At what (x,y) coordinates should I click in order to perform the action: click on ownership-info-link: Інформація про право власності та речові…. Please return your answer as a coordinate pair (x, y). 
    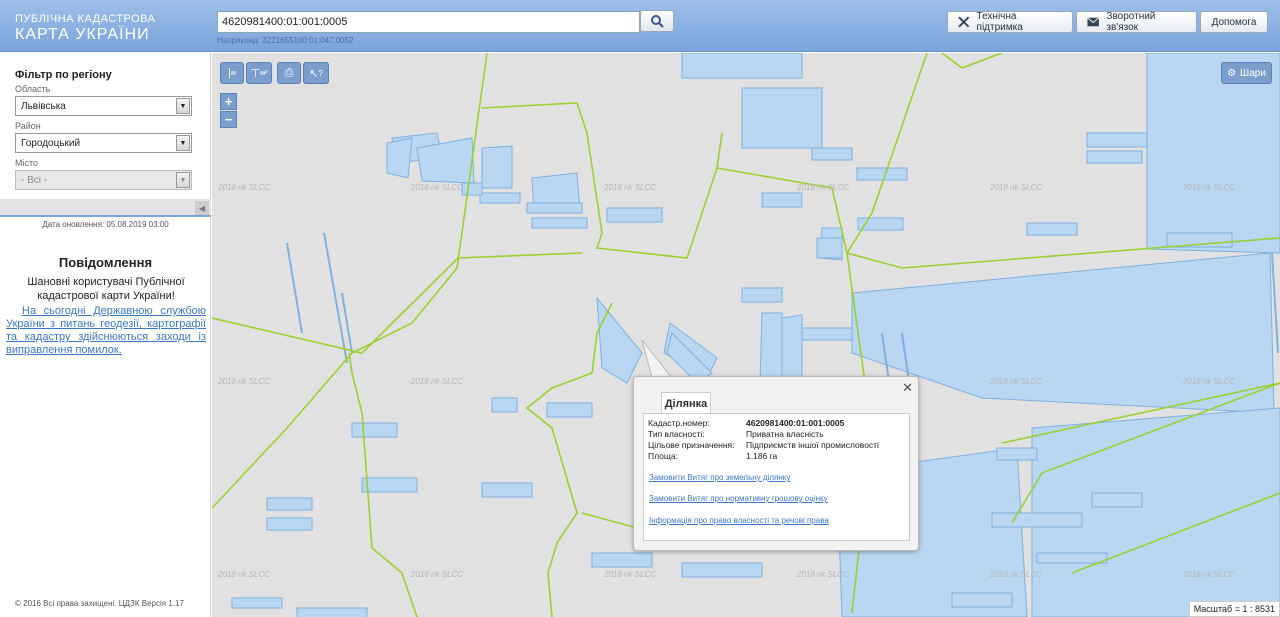
    Looking at the image, I should click on (739, 520).